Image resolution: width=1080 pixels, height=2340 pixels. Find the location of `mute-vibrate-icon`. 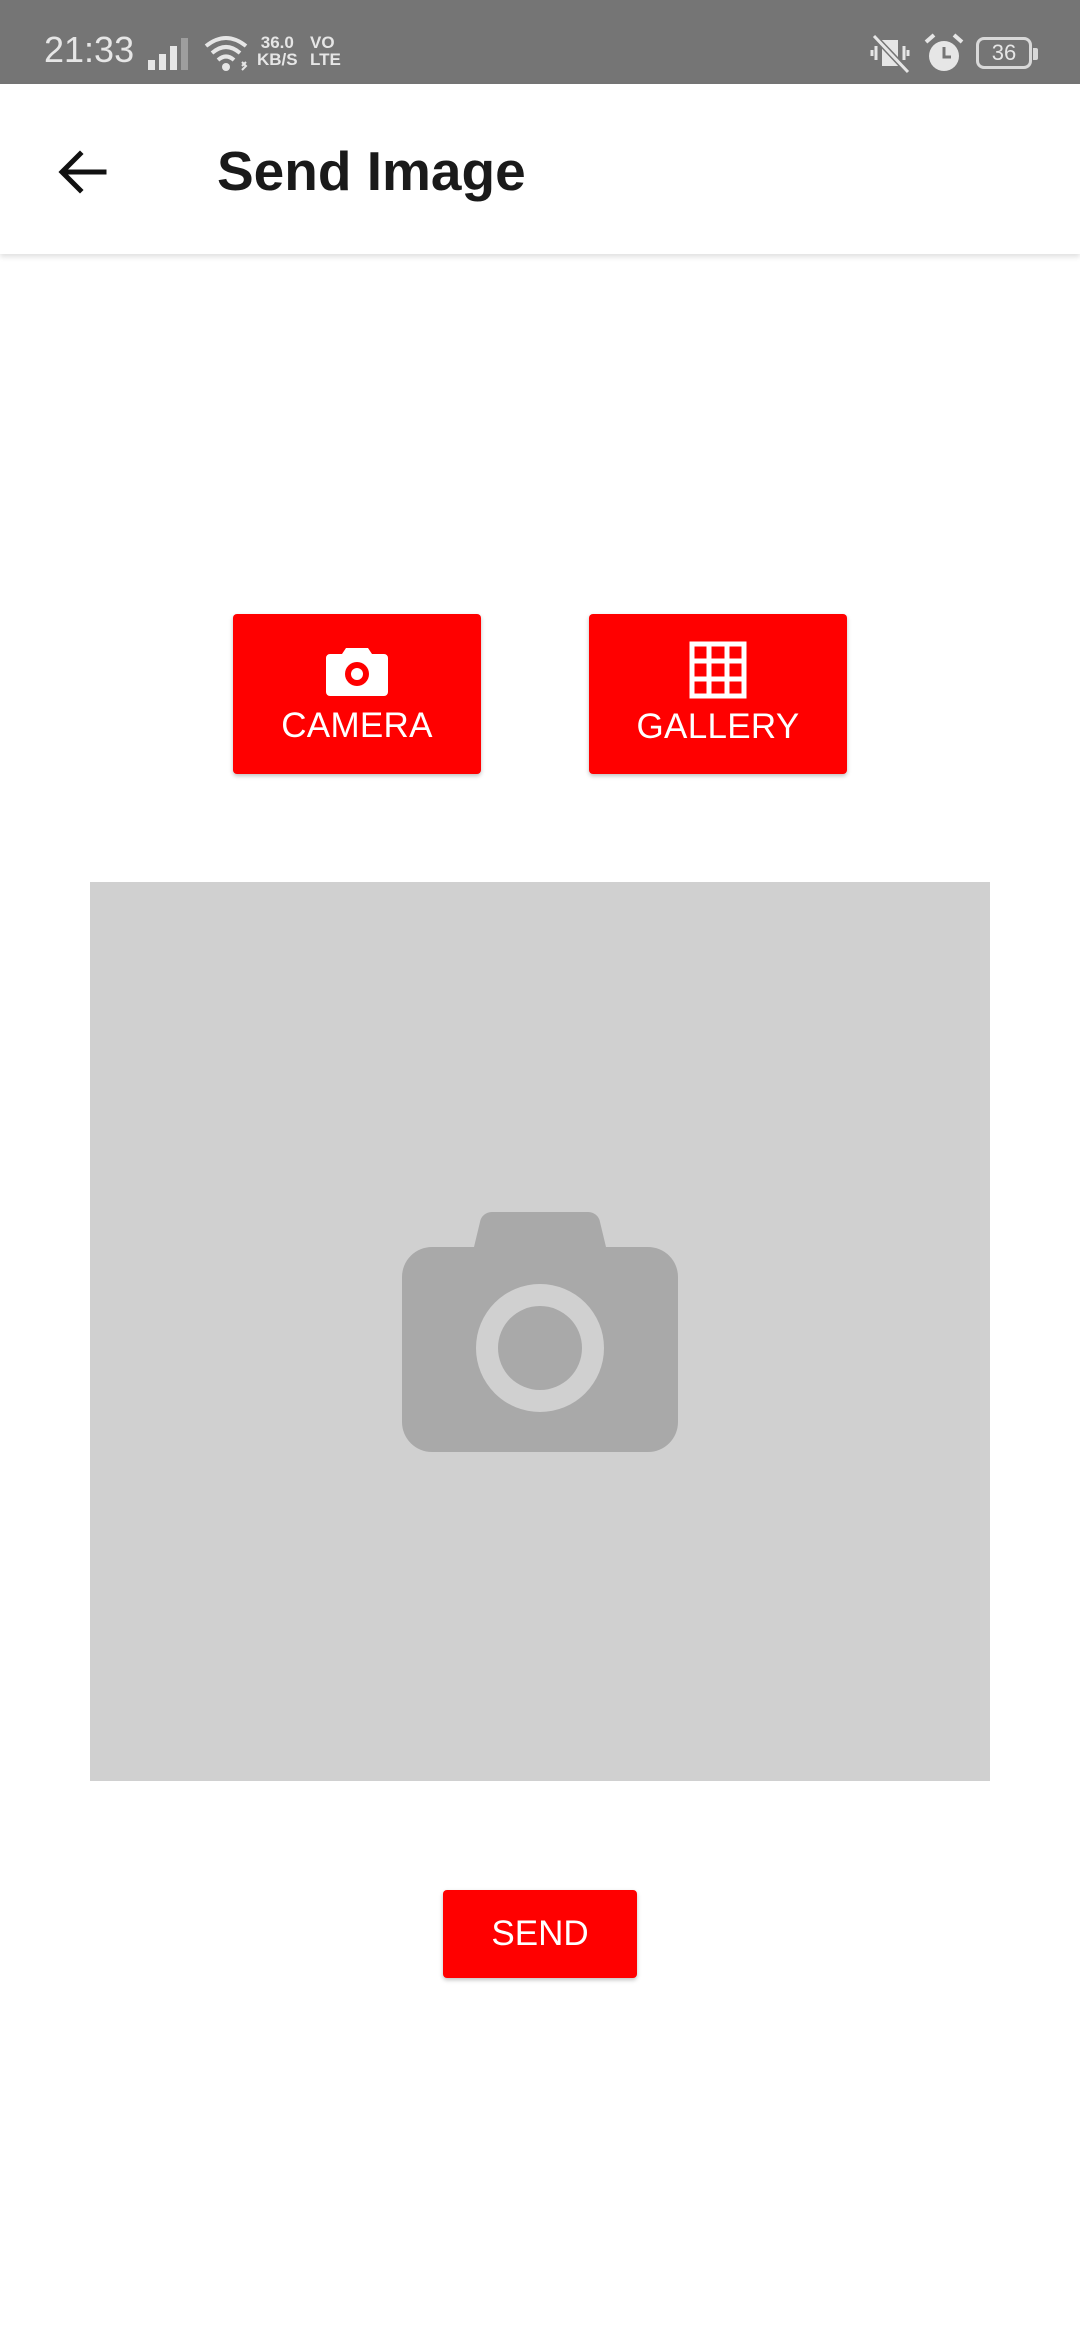

mute-vibrate-icon is located at coordinates (890, 54).